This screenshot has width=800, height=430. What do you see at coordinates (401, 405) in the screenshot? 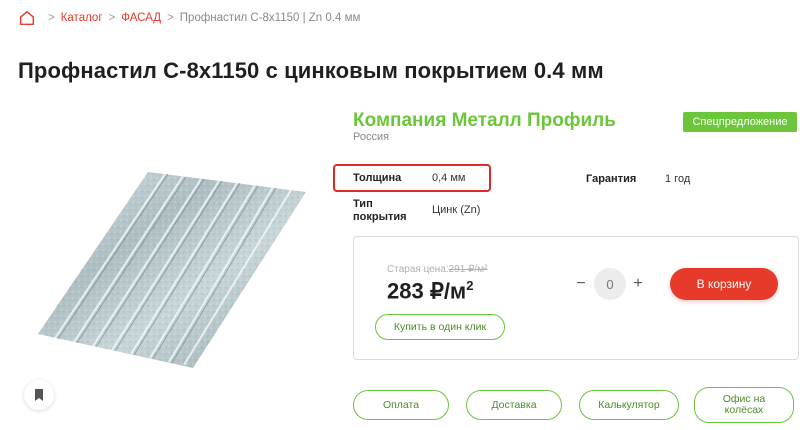
I see `payment-button: Оплата` at bounding box center [401, 405].